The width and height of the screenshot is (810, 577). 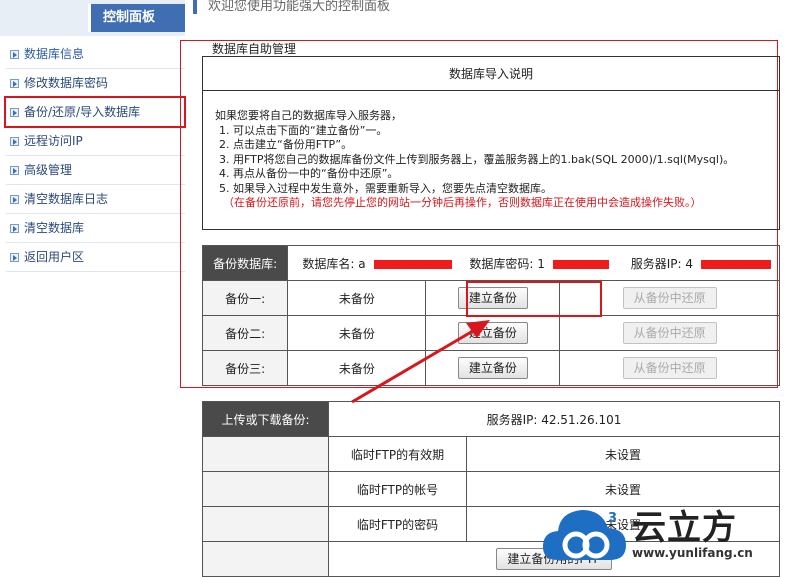 I want to click on watermark: 3 云立方 www.yunlifang.cn, so click(x=675, y=537).